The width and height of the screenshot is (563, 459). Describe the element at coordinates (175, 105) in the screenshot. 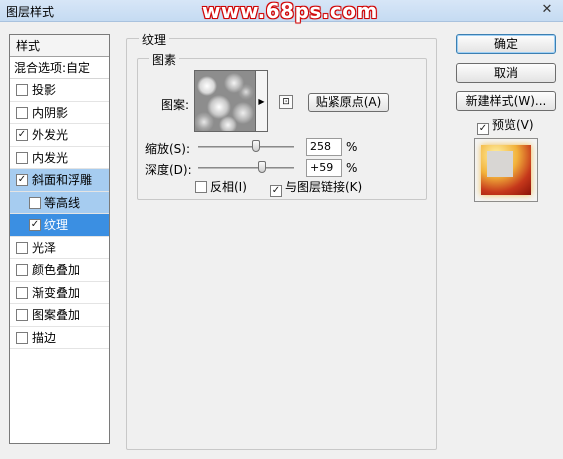

I see `pattern-label: 图案:` at that location.